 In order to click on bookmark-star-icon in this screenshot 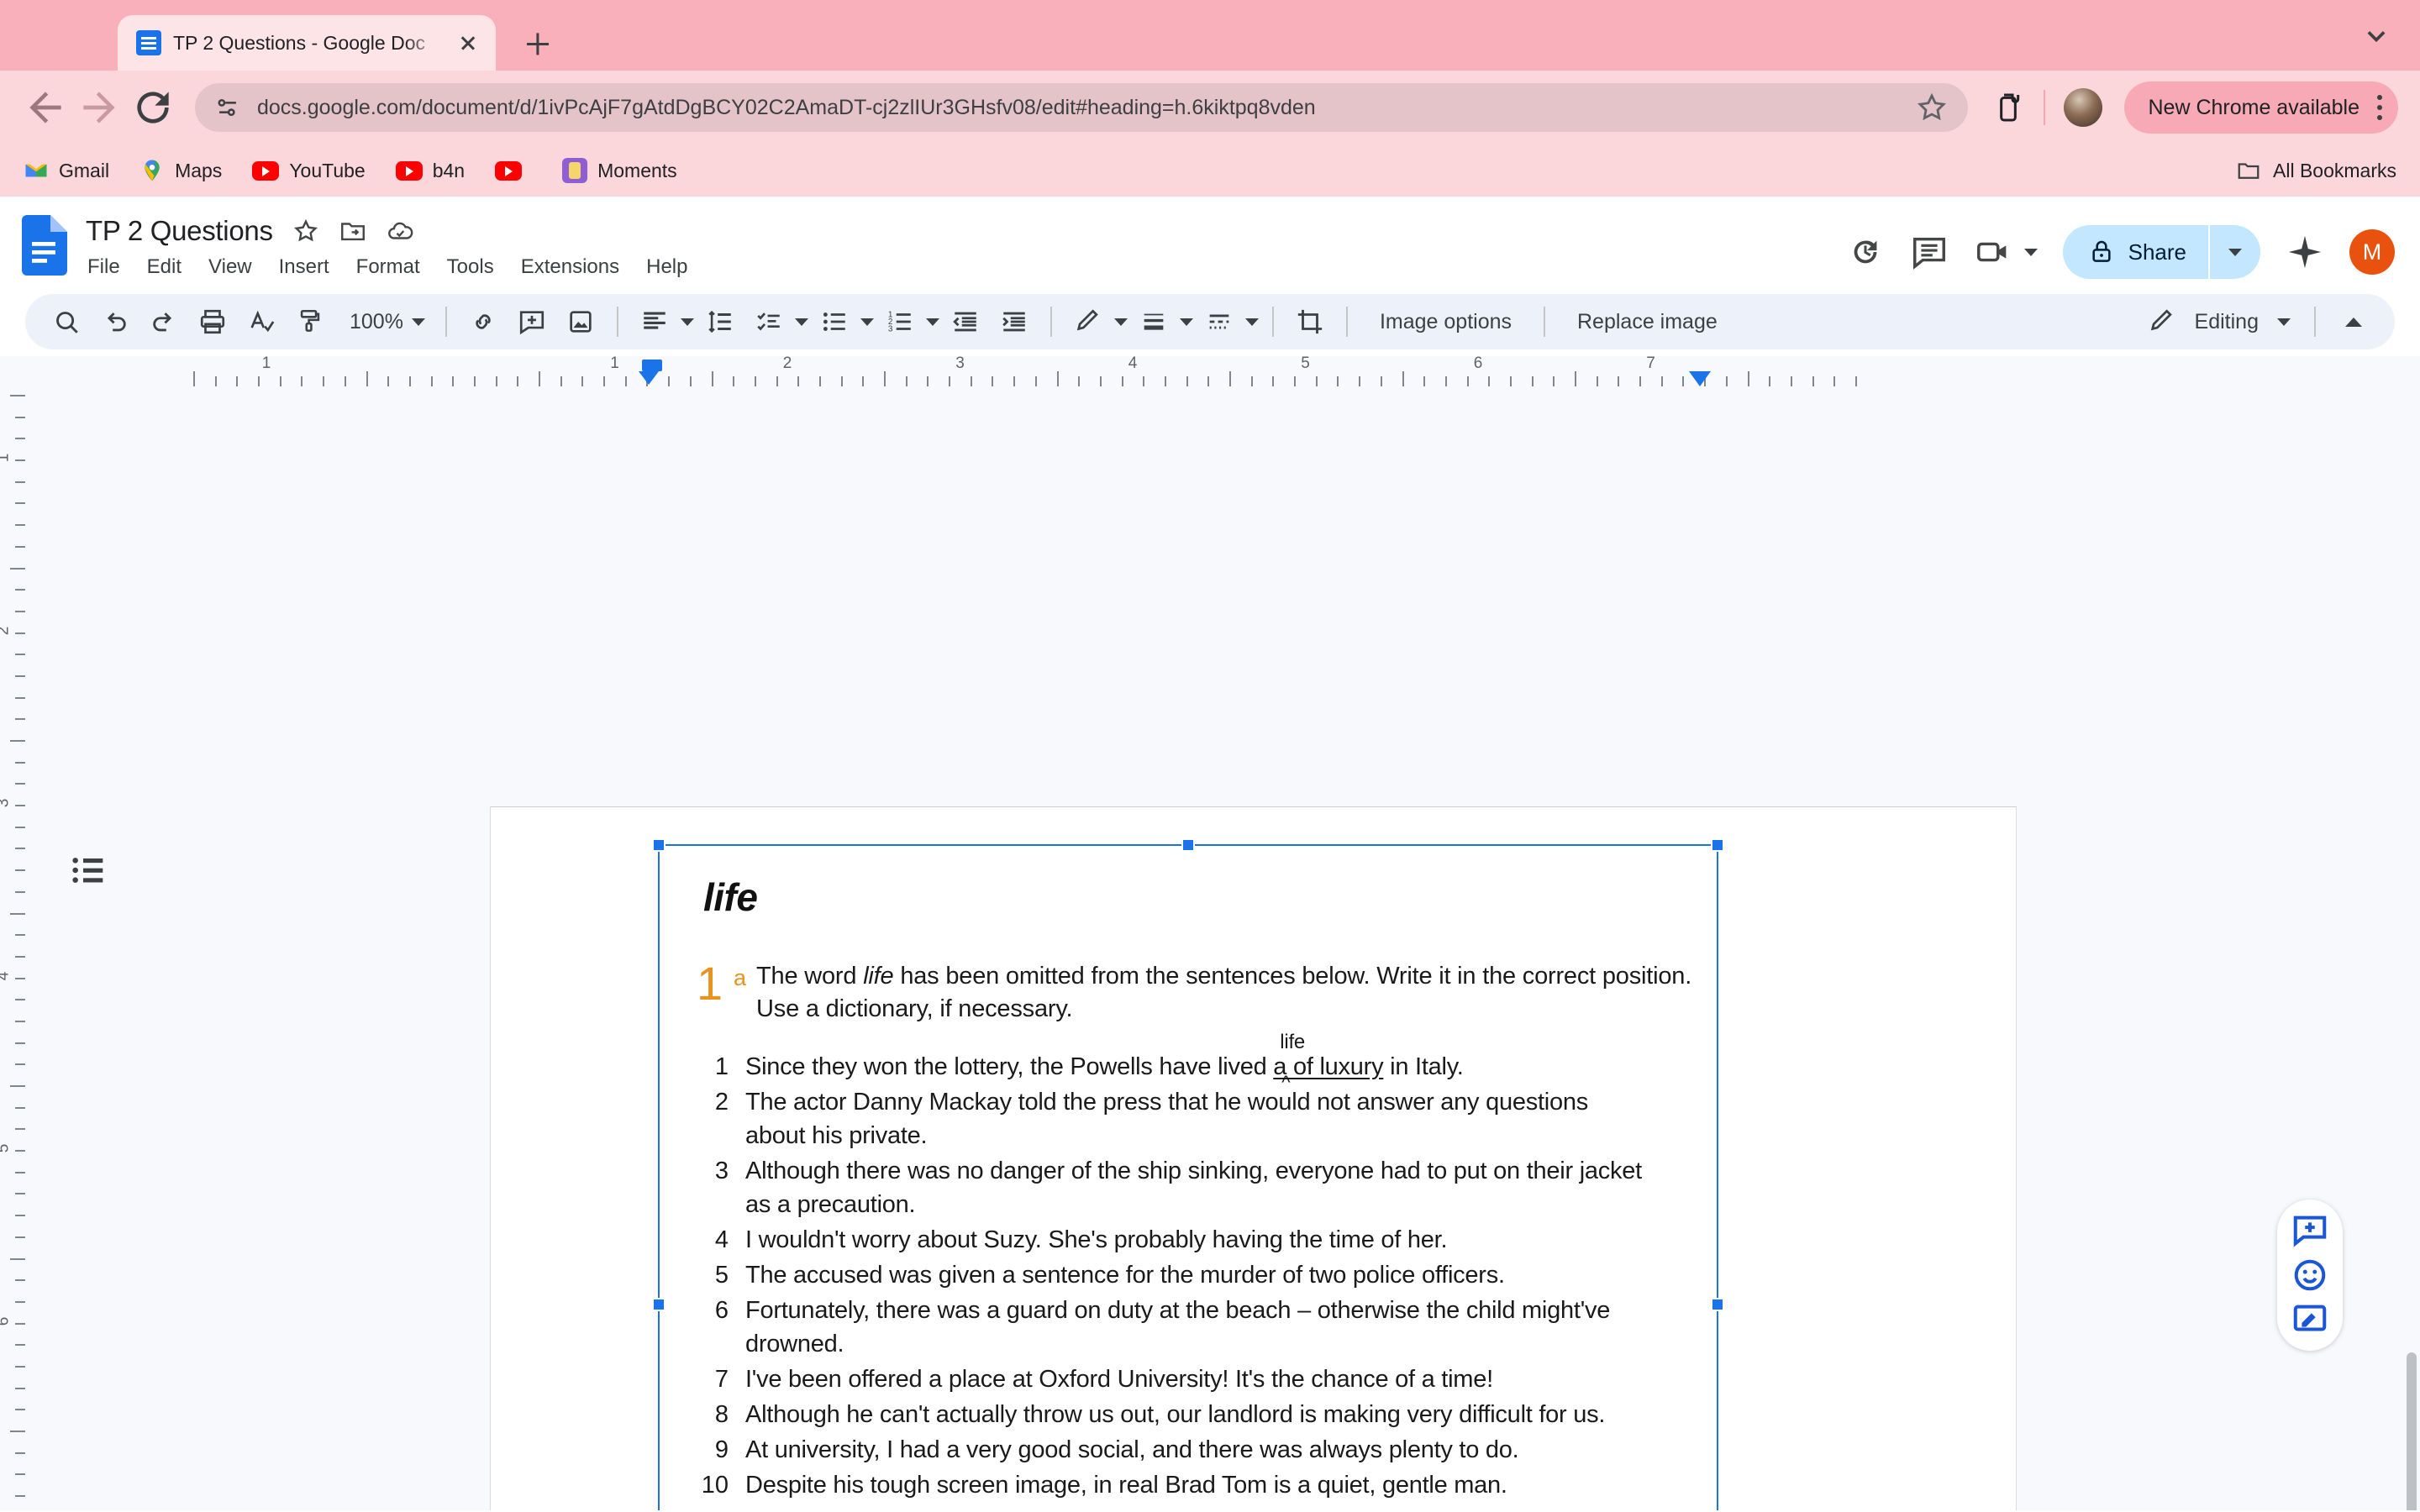, I will do `click(1931, 107)`.